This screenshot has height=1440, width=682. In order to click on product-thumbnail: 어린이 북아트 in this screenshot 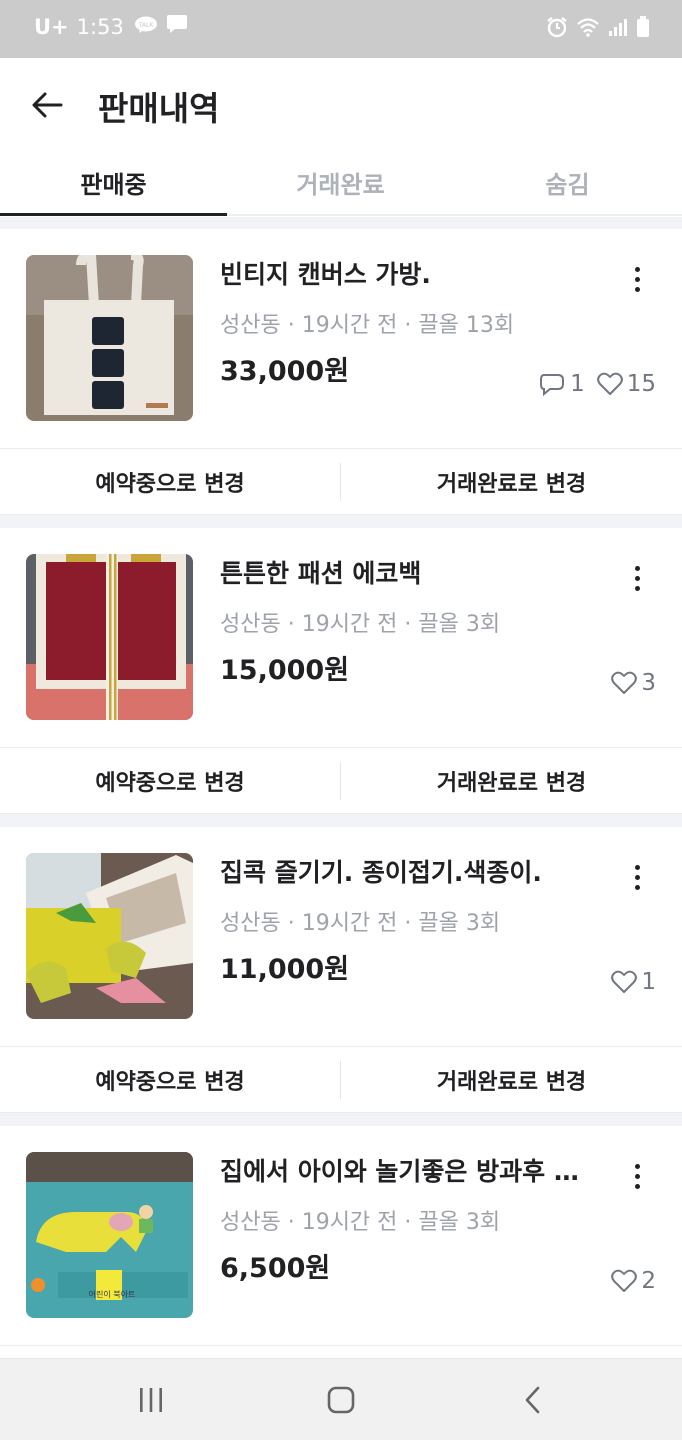, I will do `click(109, 1235)`.